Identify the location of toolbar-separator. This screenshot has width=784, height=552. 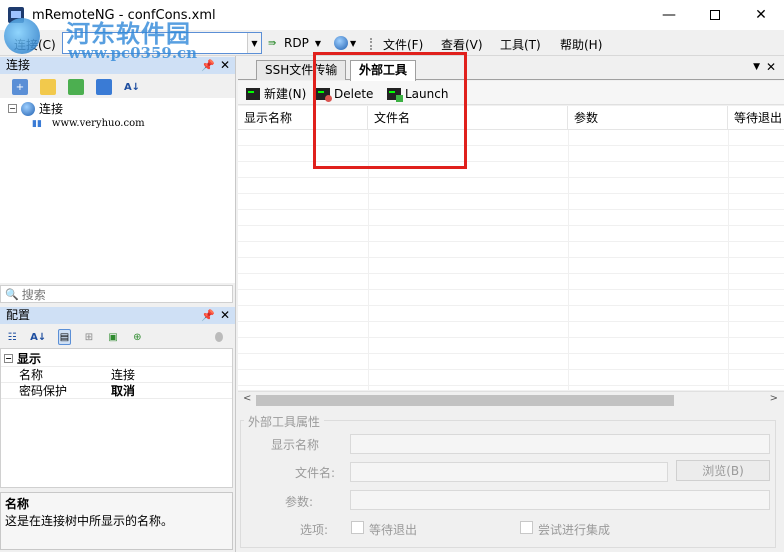
(371, 44).